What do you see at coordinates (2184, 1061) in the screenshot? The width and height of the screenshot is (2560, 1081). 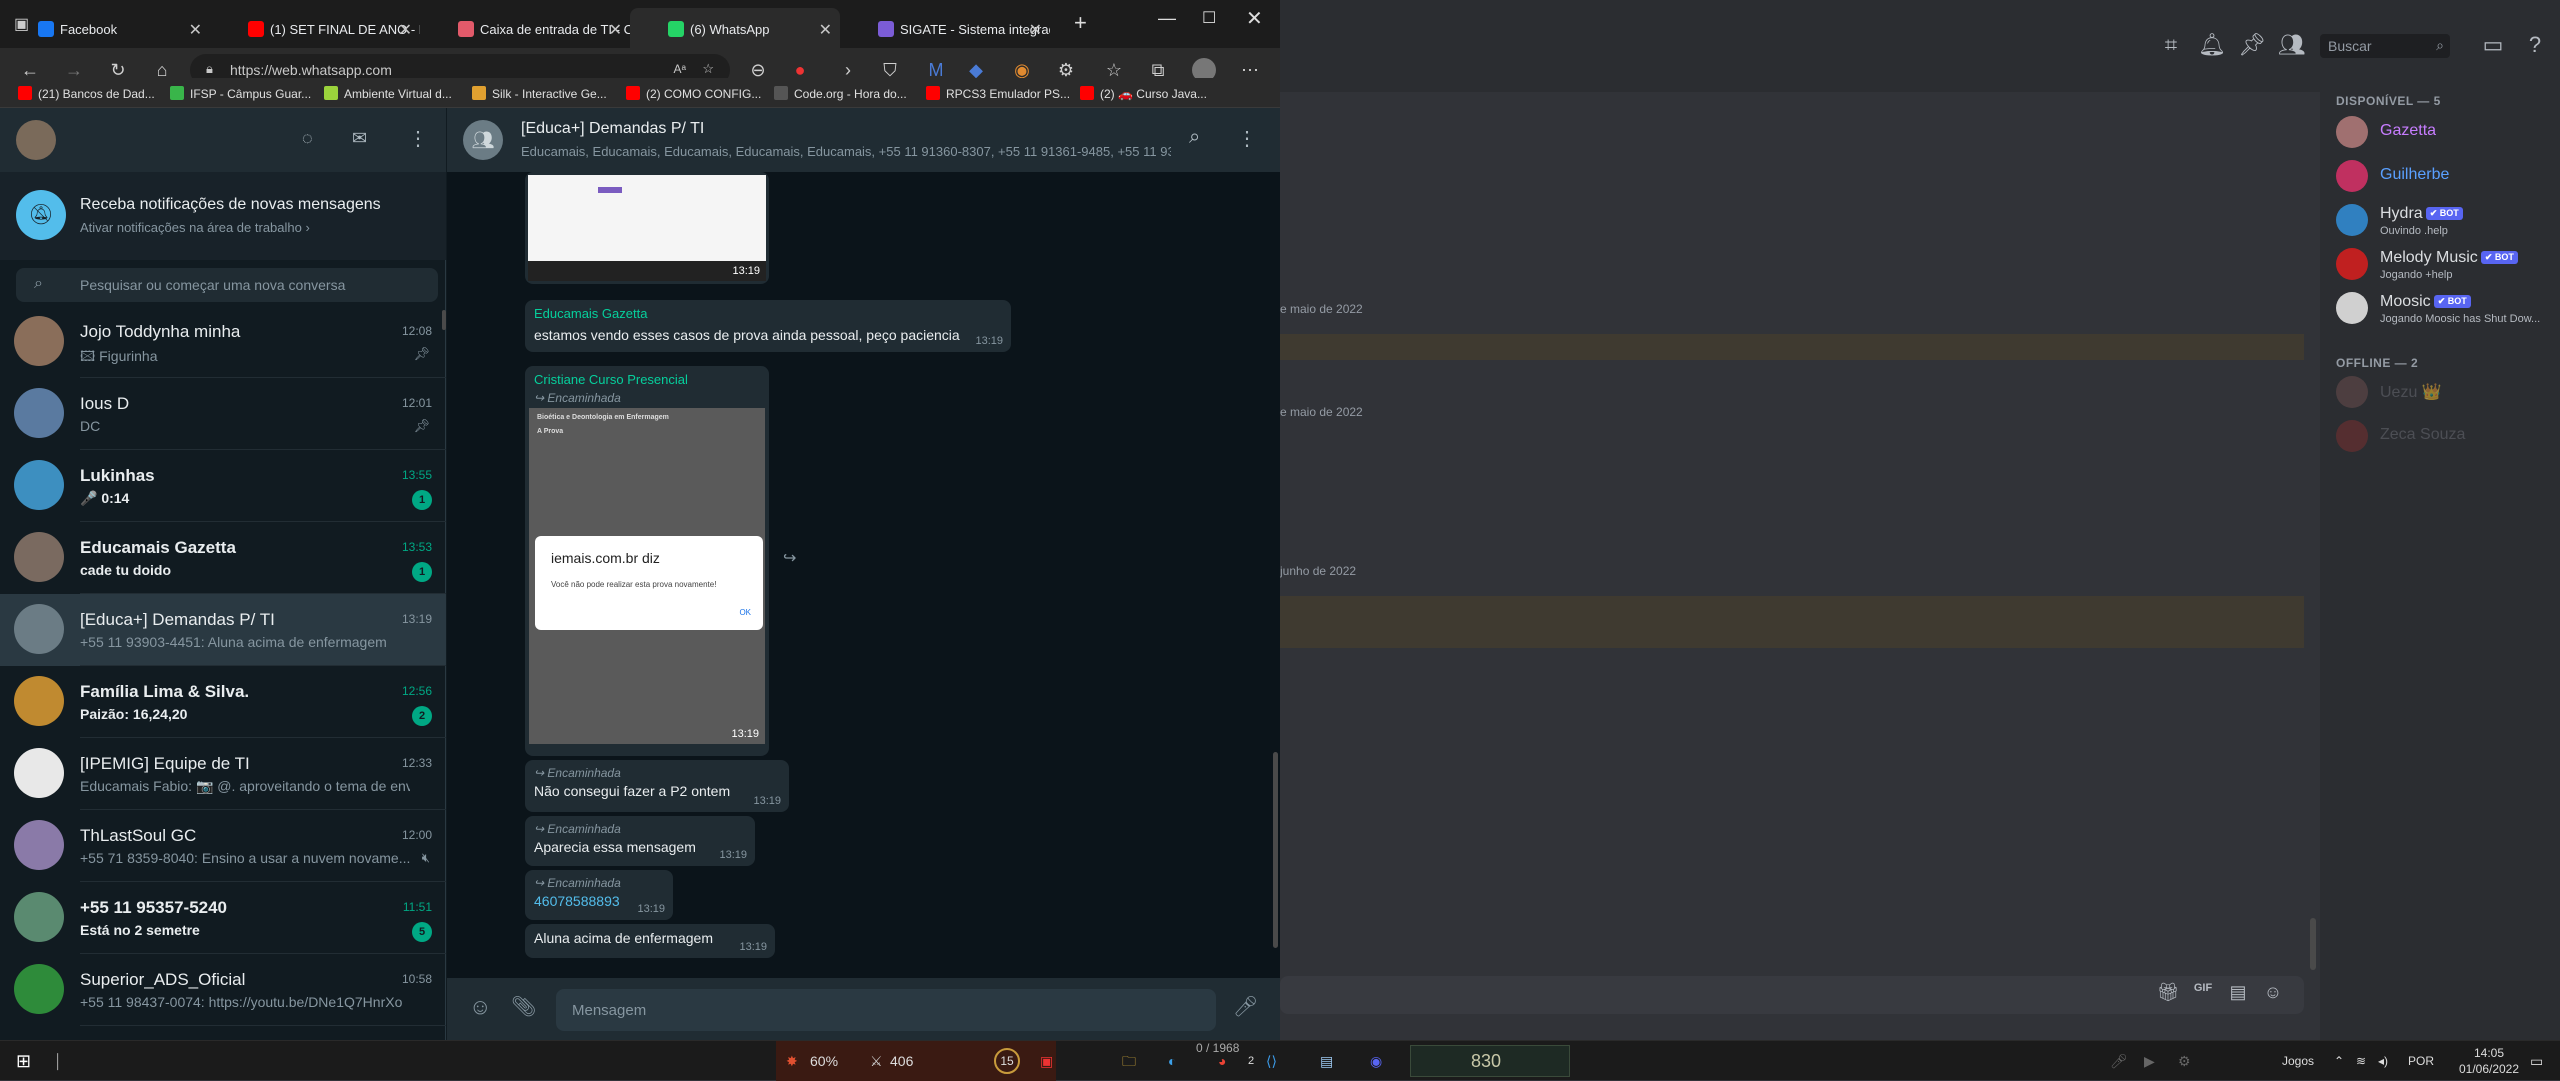 I see `gear-icon: ⚙` at bounding box center [2184, 1061].